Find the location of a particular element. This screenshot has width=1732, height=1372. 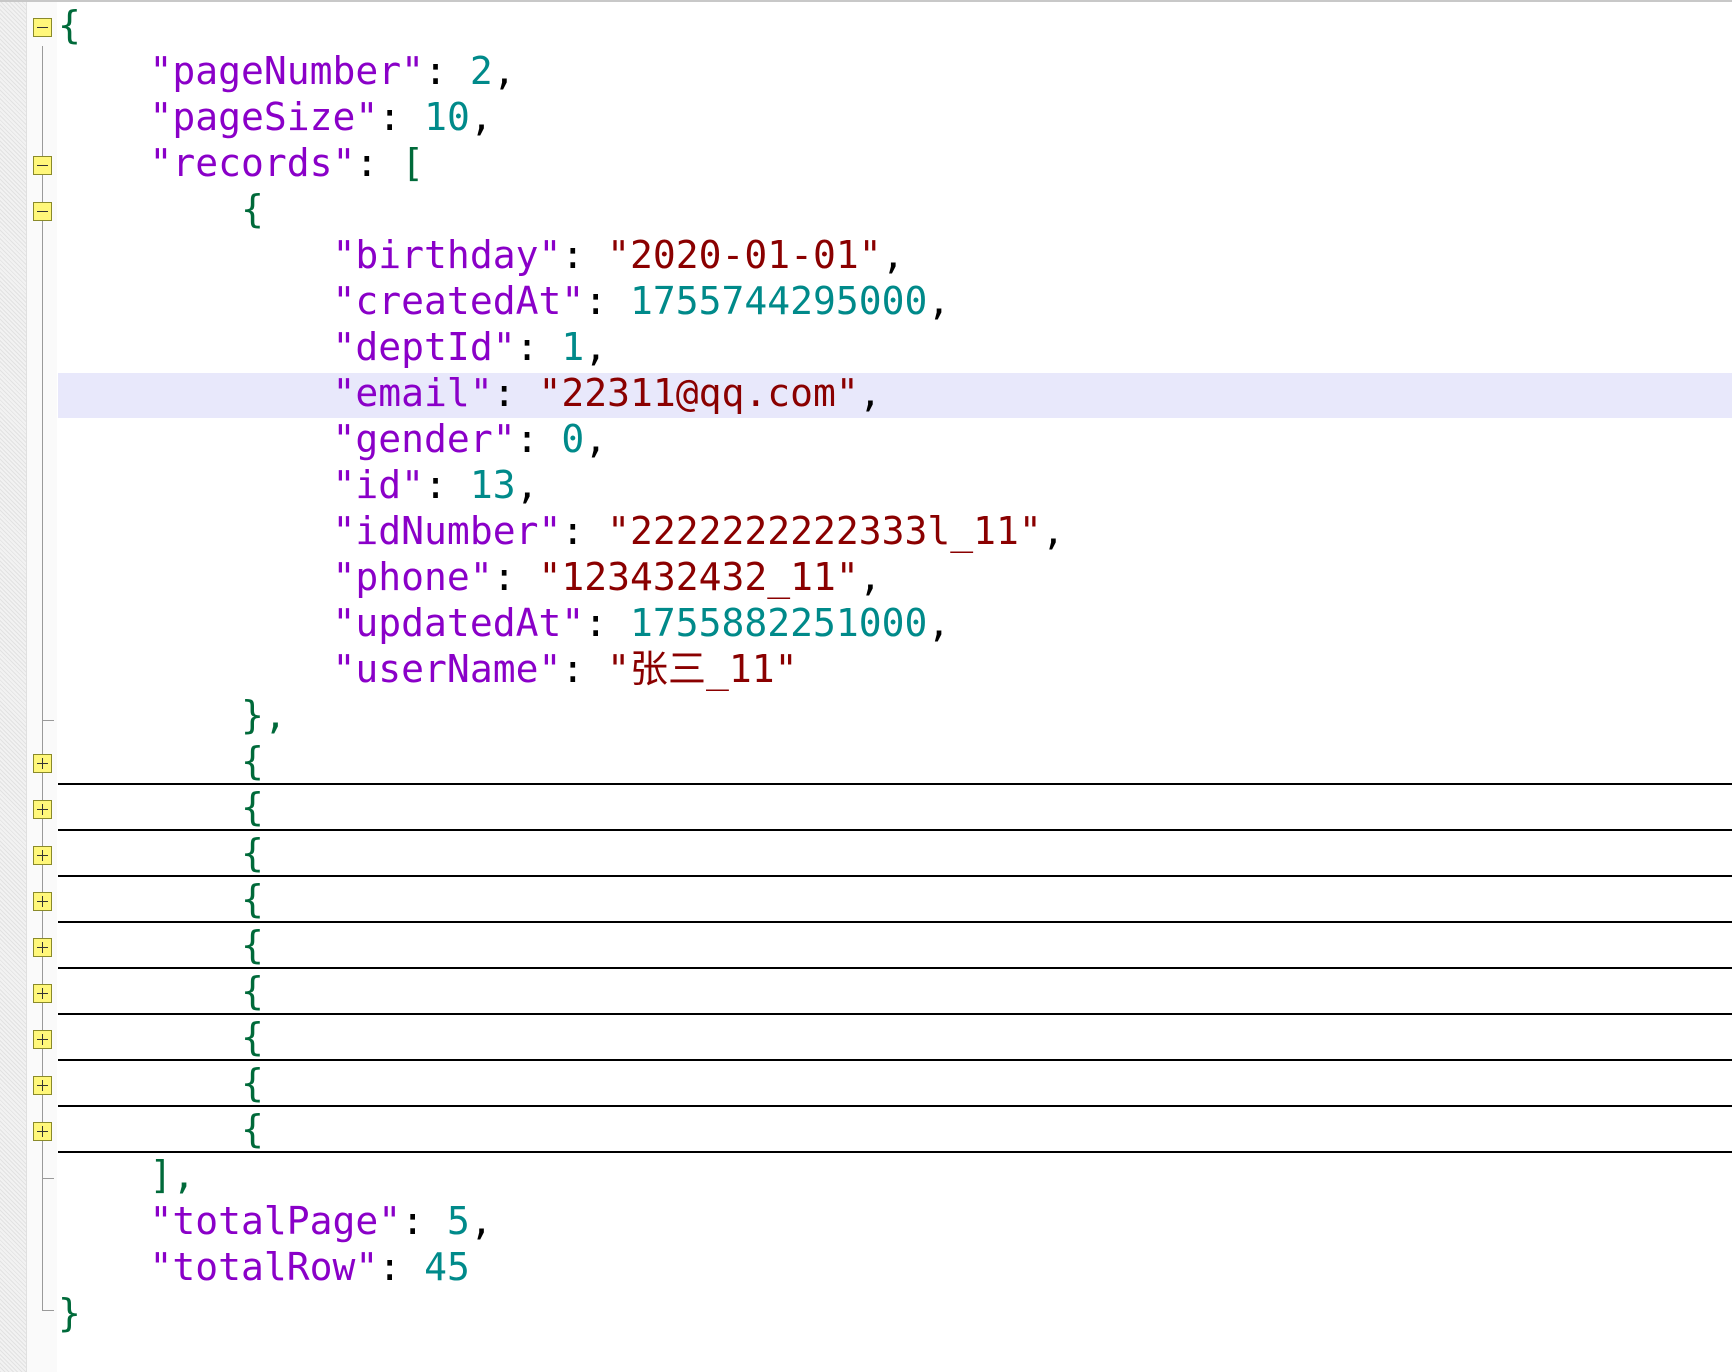

editor-top-border is located at coordinates (866, 1).